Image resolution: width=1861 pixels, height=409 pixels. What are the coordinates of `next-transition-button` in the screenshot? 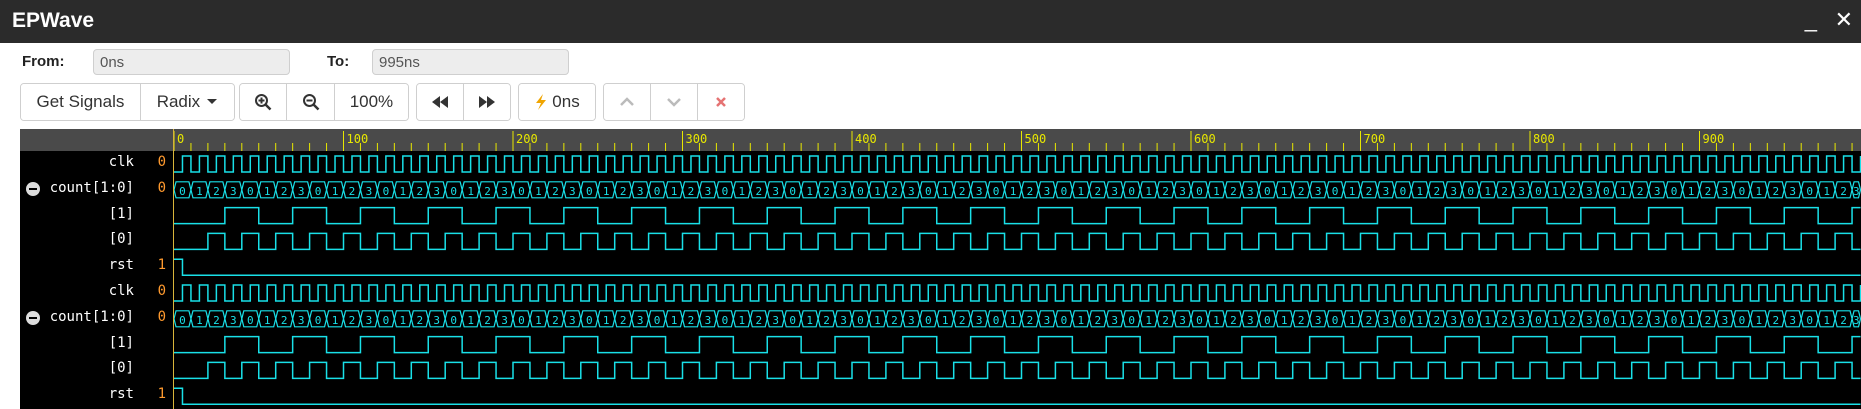 It's located at (487, 102).